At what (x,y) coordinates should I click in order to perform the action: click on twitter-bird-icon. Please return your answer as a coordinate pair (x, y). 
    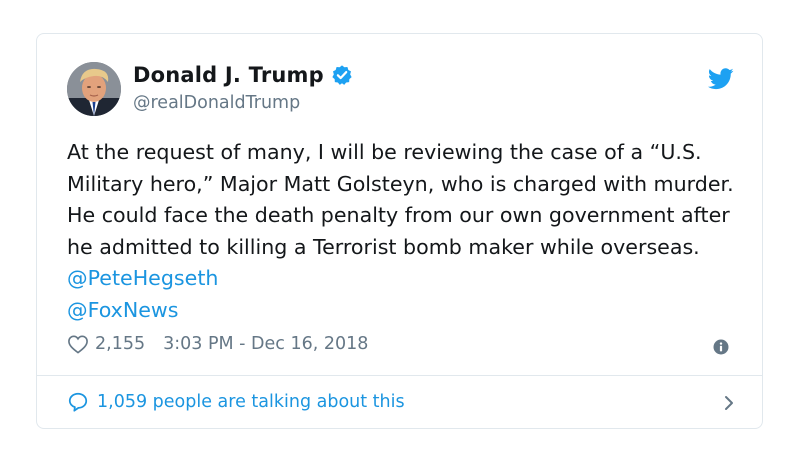
    Looking at the image, I should click on (721, 79).